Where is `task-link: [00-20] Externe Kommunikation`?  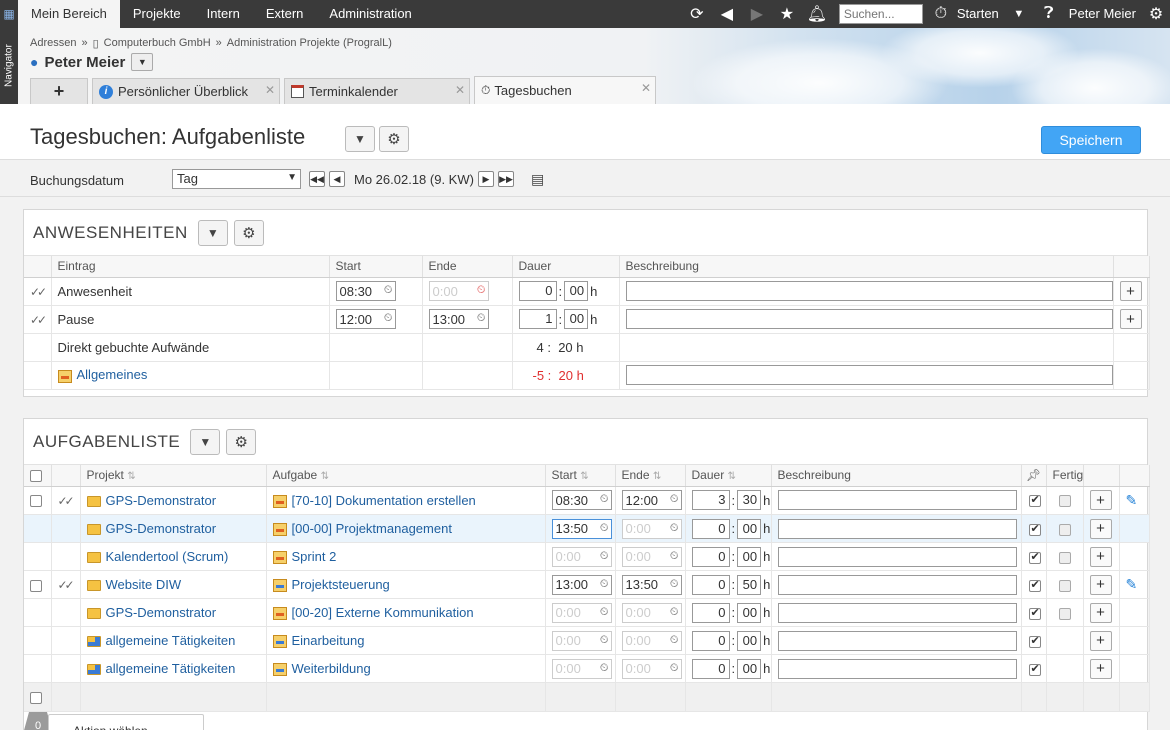 task-link: [00-20] Externe Kommunikation is located at coordinates (383, 612).